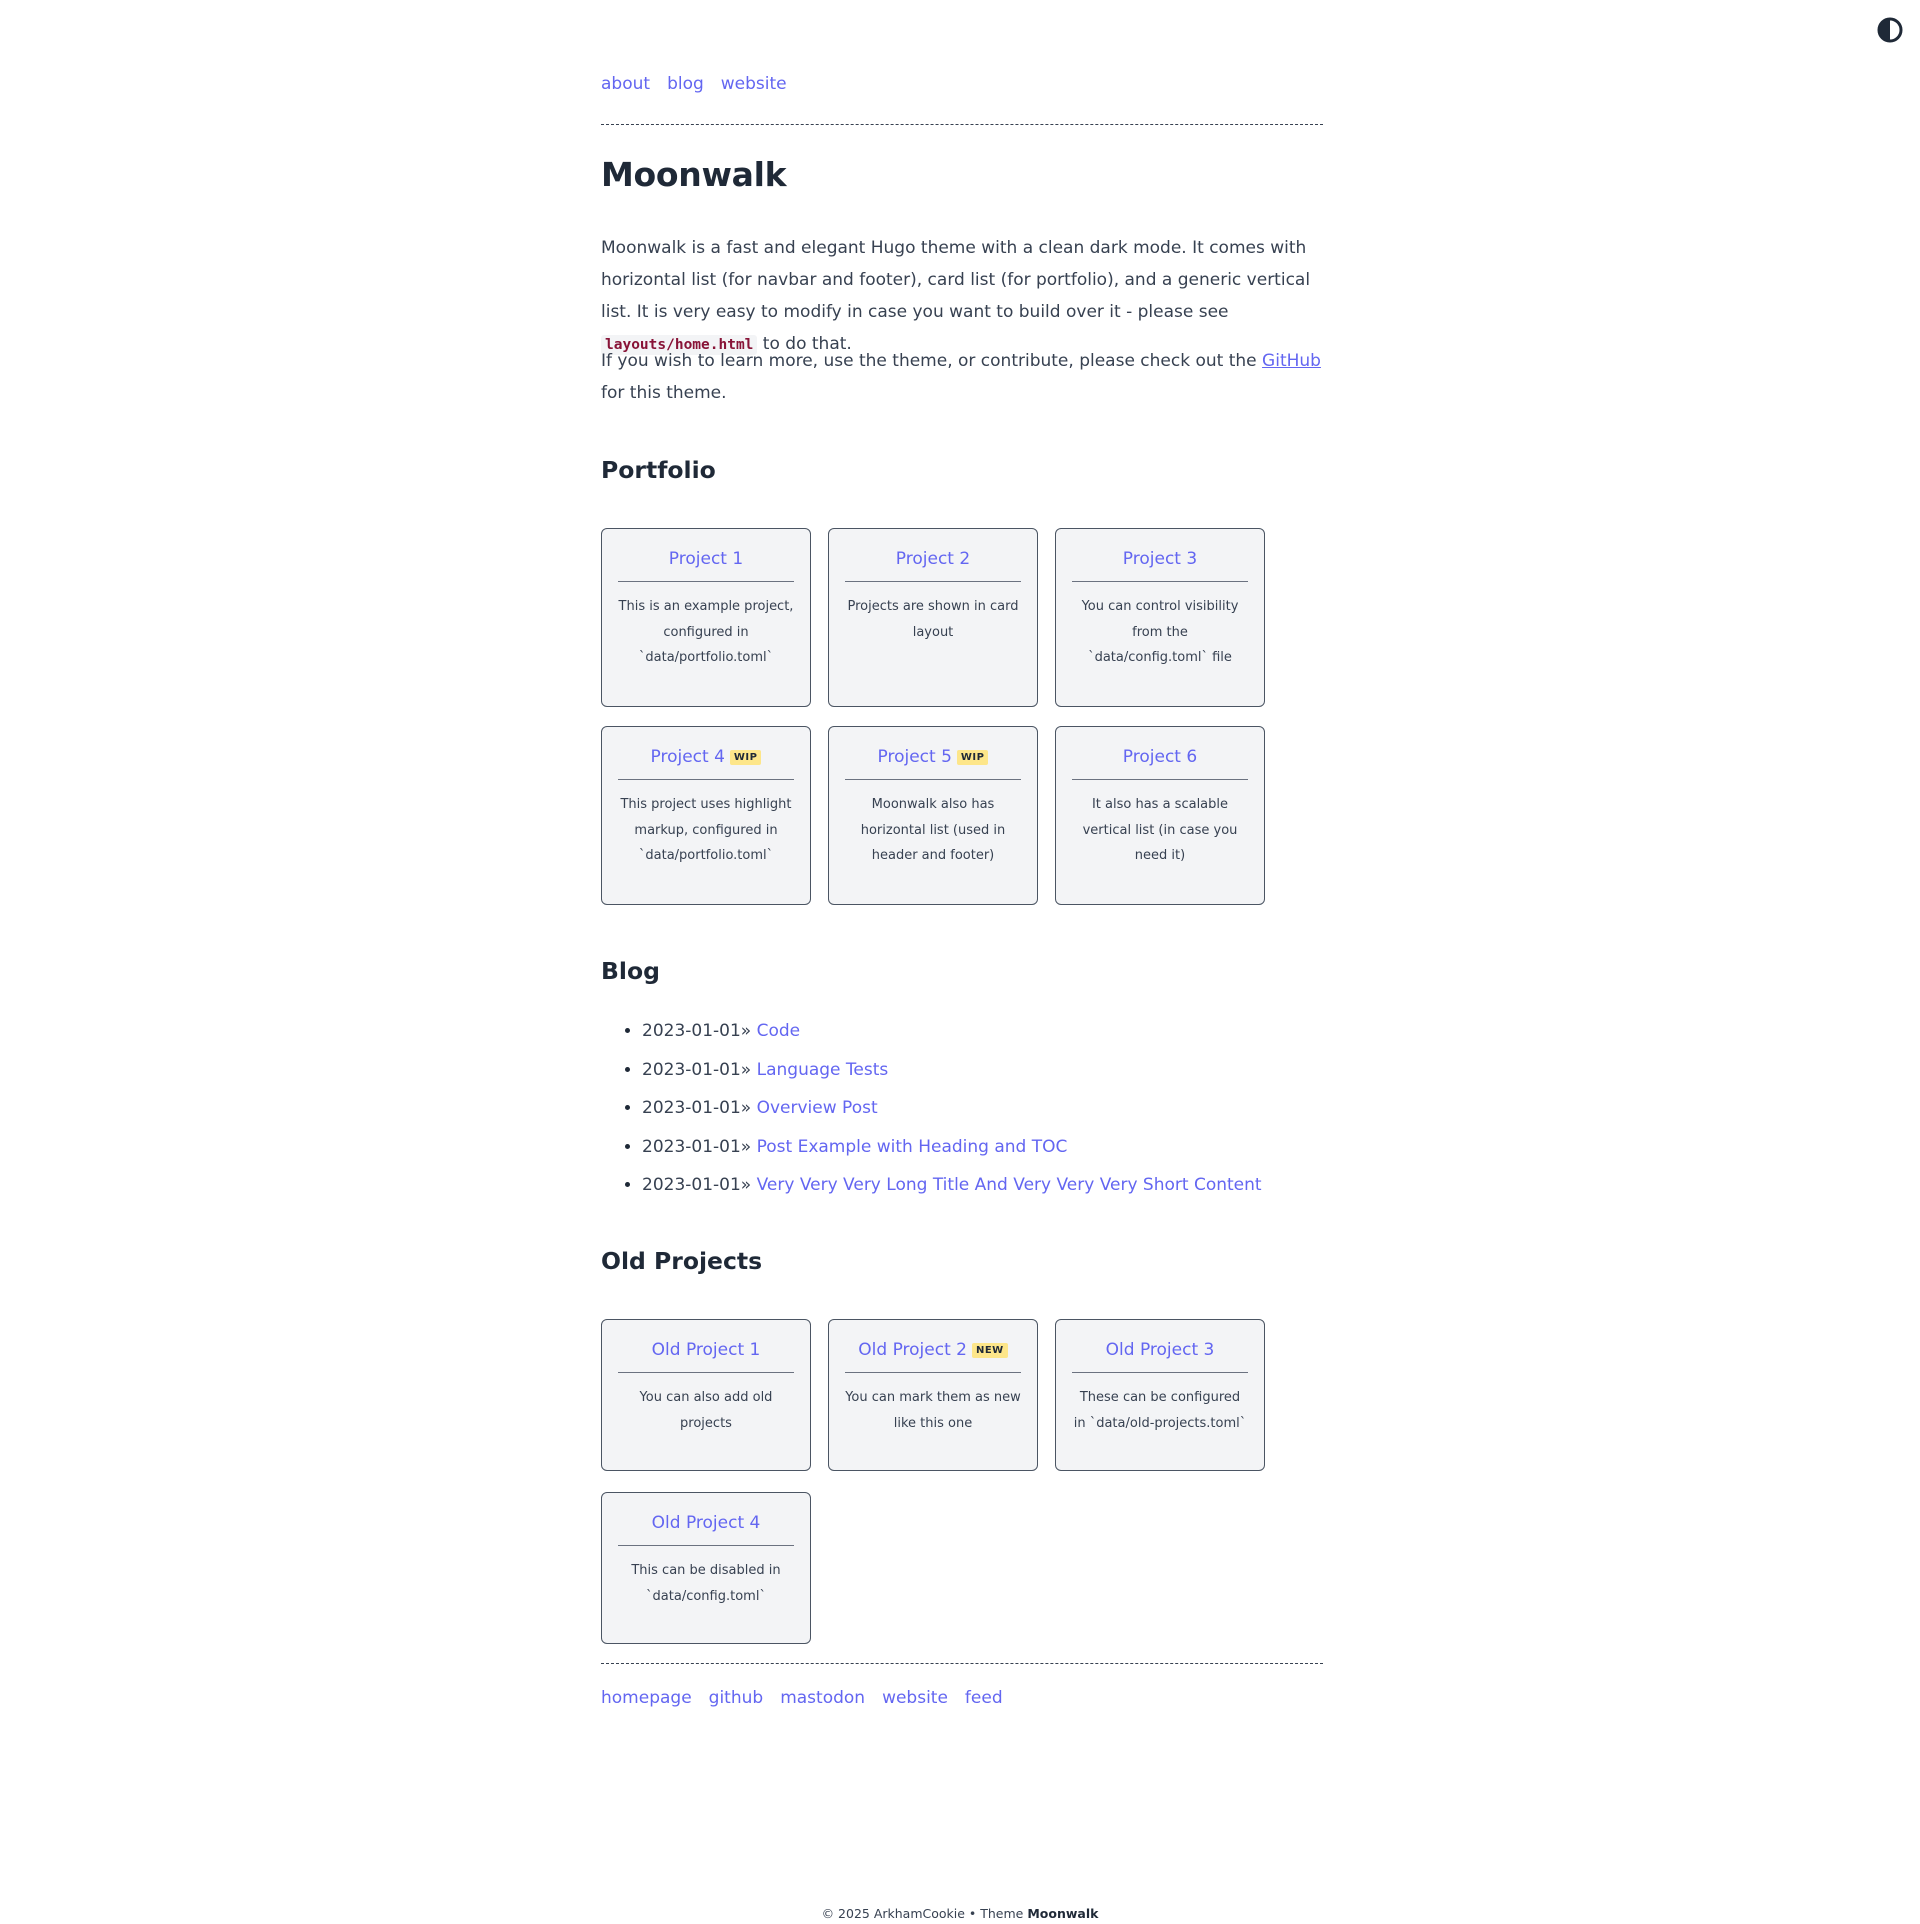  I want to click on theme-toggle-icon, so click(1890, 30).